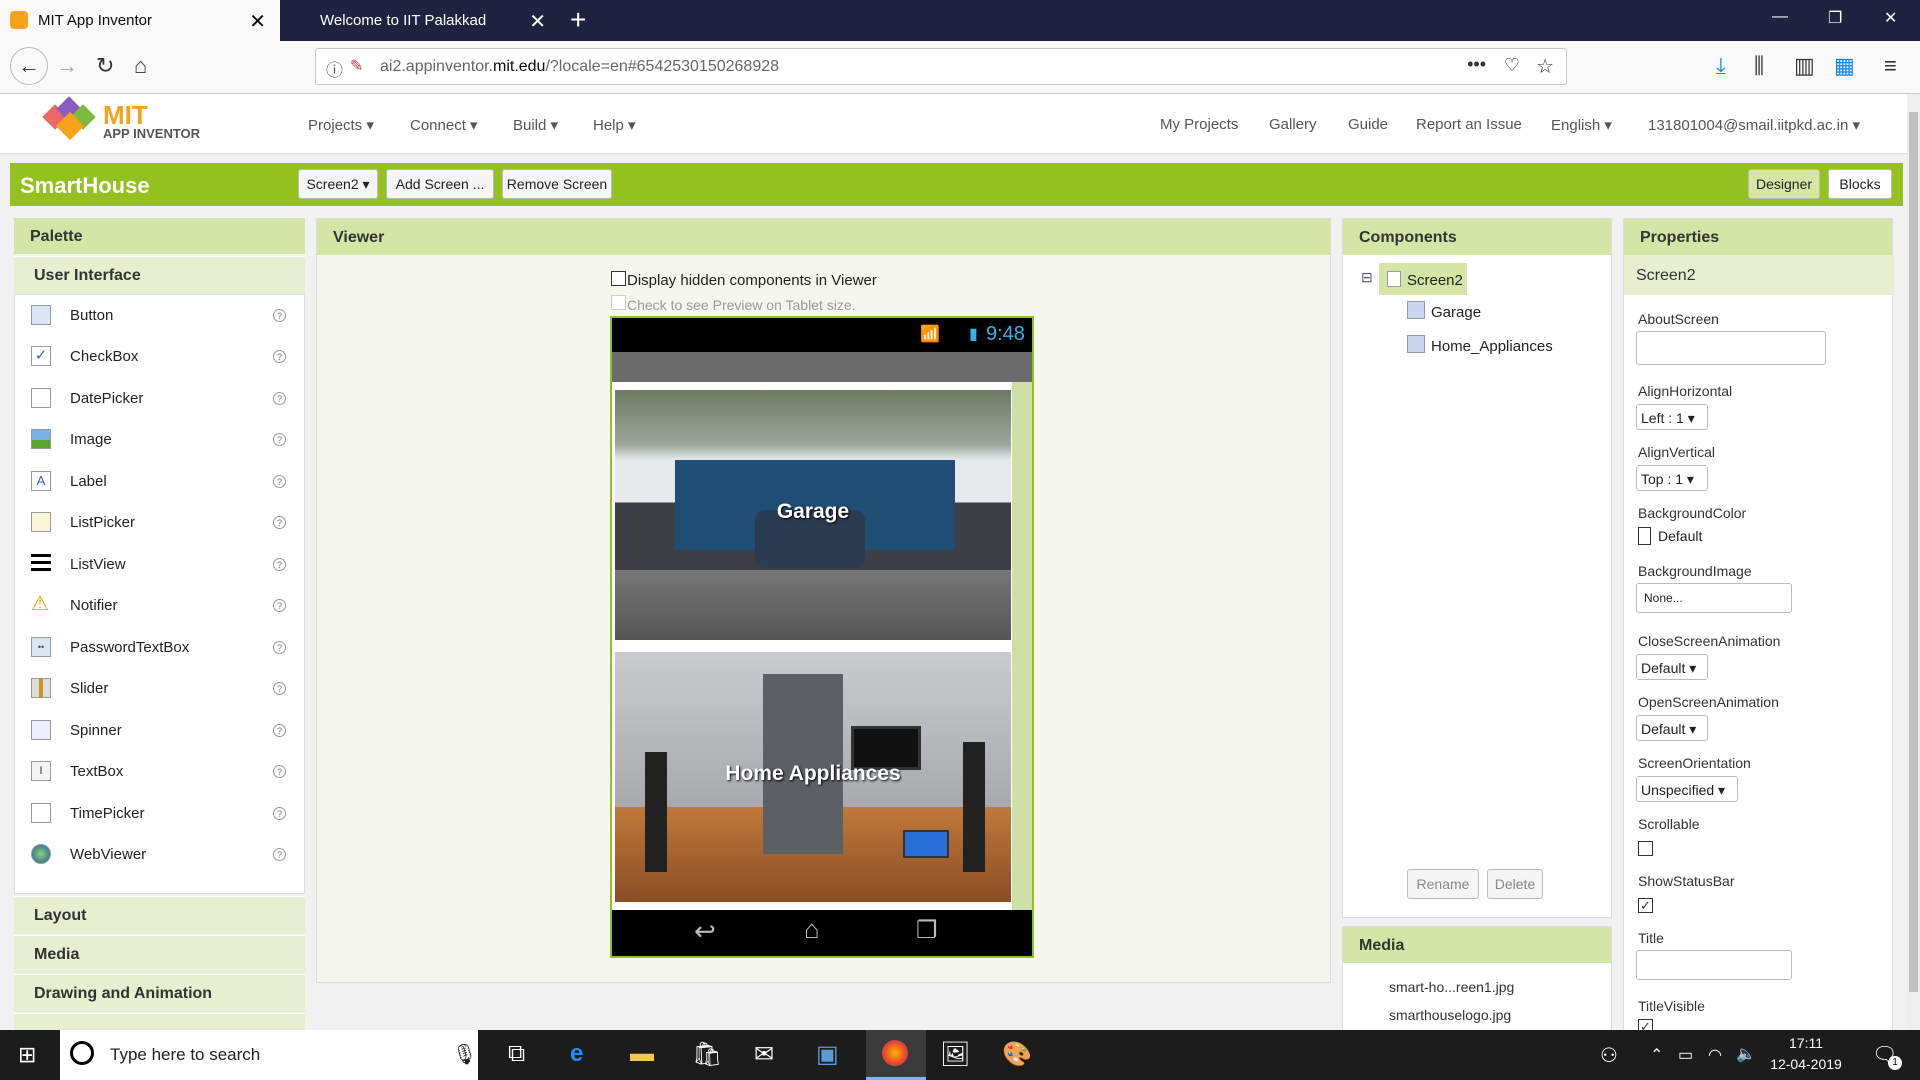 This screenshot has height=1080, width=1920. I want to click on palette-item-textbox: I TextBox?, so click(159, 771).